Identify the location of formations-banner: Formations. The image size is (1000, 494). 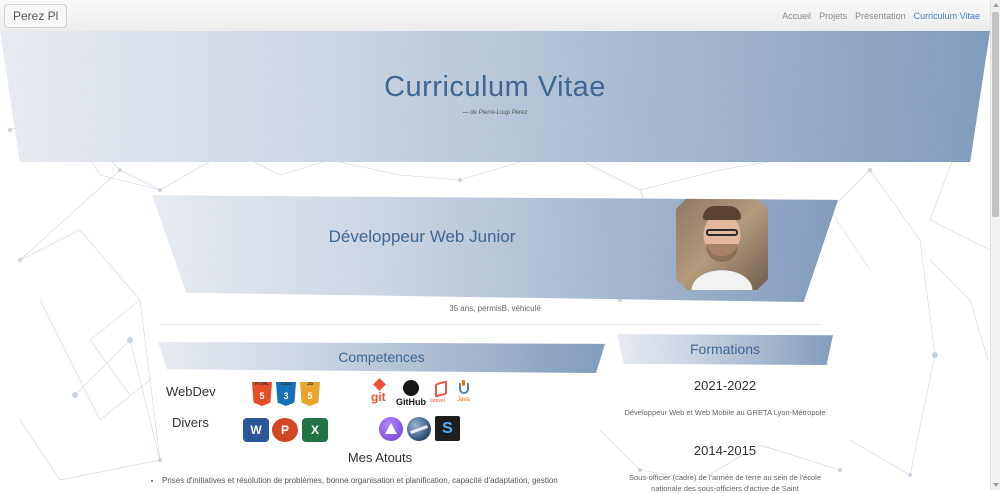
(725, 349).